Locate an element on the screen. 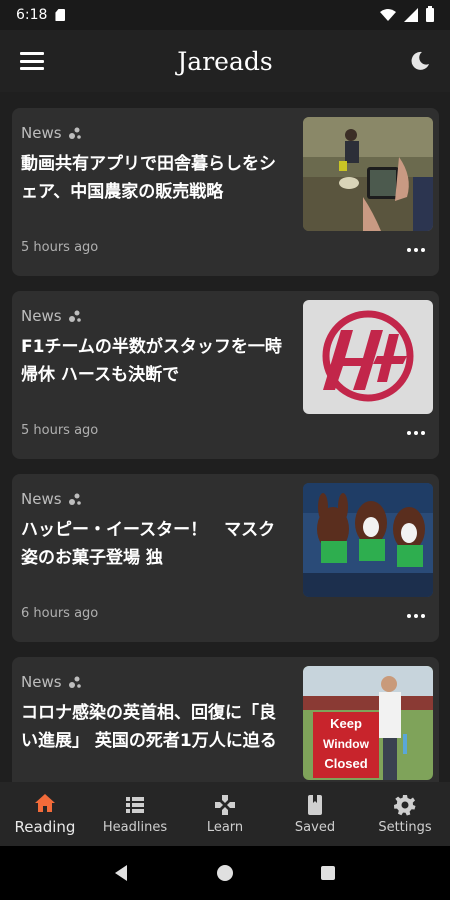  gamepad-icon is located at coordinates (225, 804).